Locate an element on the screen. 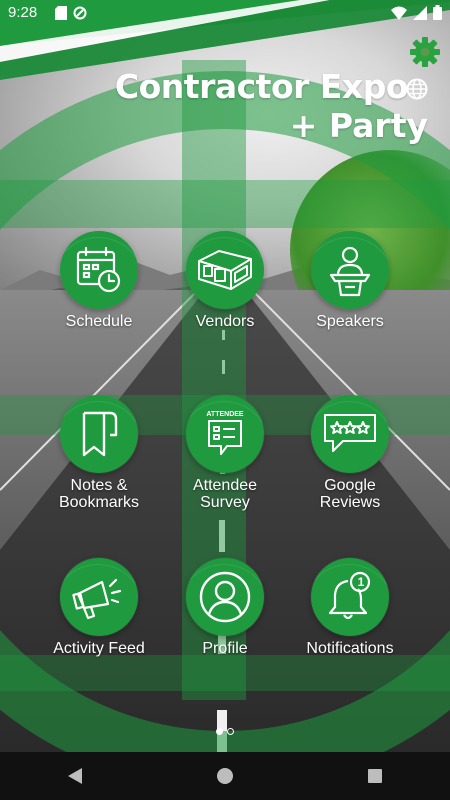  tile-circle: 1 is located at coordinates (350, 597).